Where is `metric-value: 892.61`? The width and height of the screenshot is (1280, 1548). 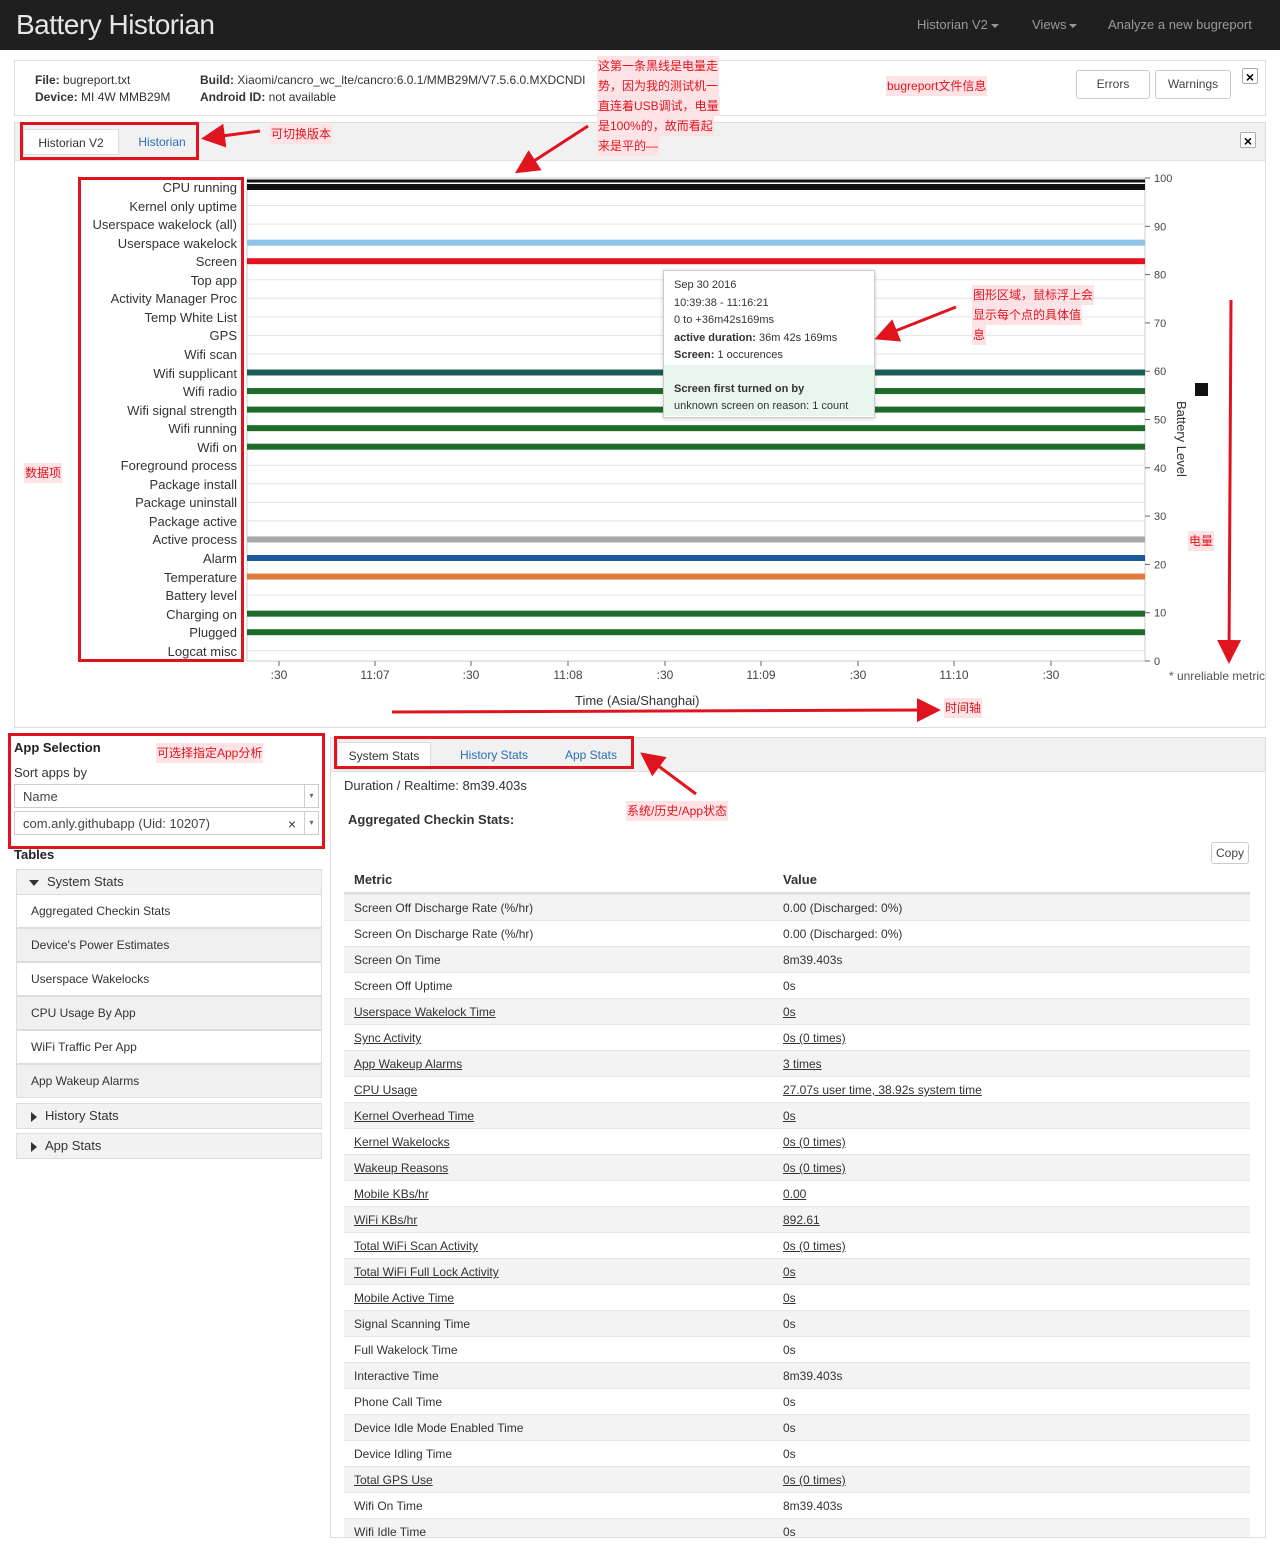
metric-value: 892.61 is located at coordinates (801, 1220).